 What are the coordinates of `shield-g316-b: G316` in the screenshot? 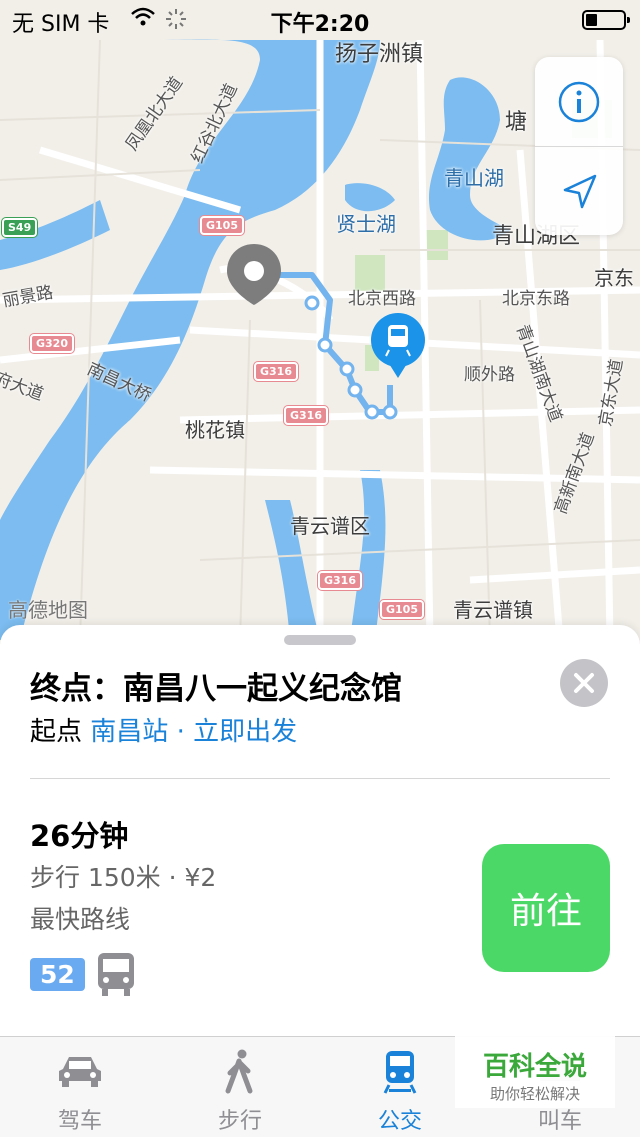 It's located at (306, 415).